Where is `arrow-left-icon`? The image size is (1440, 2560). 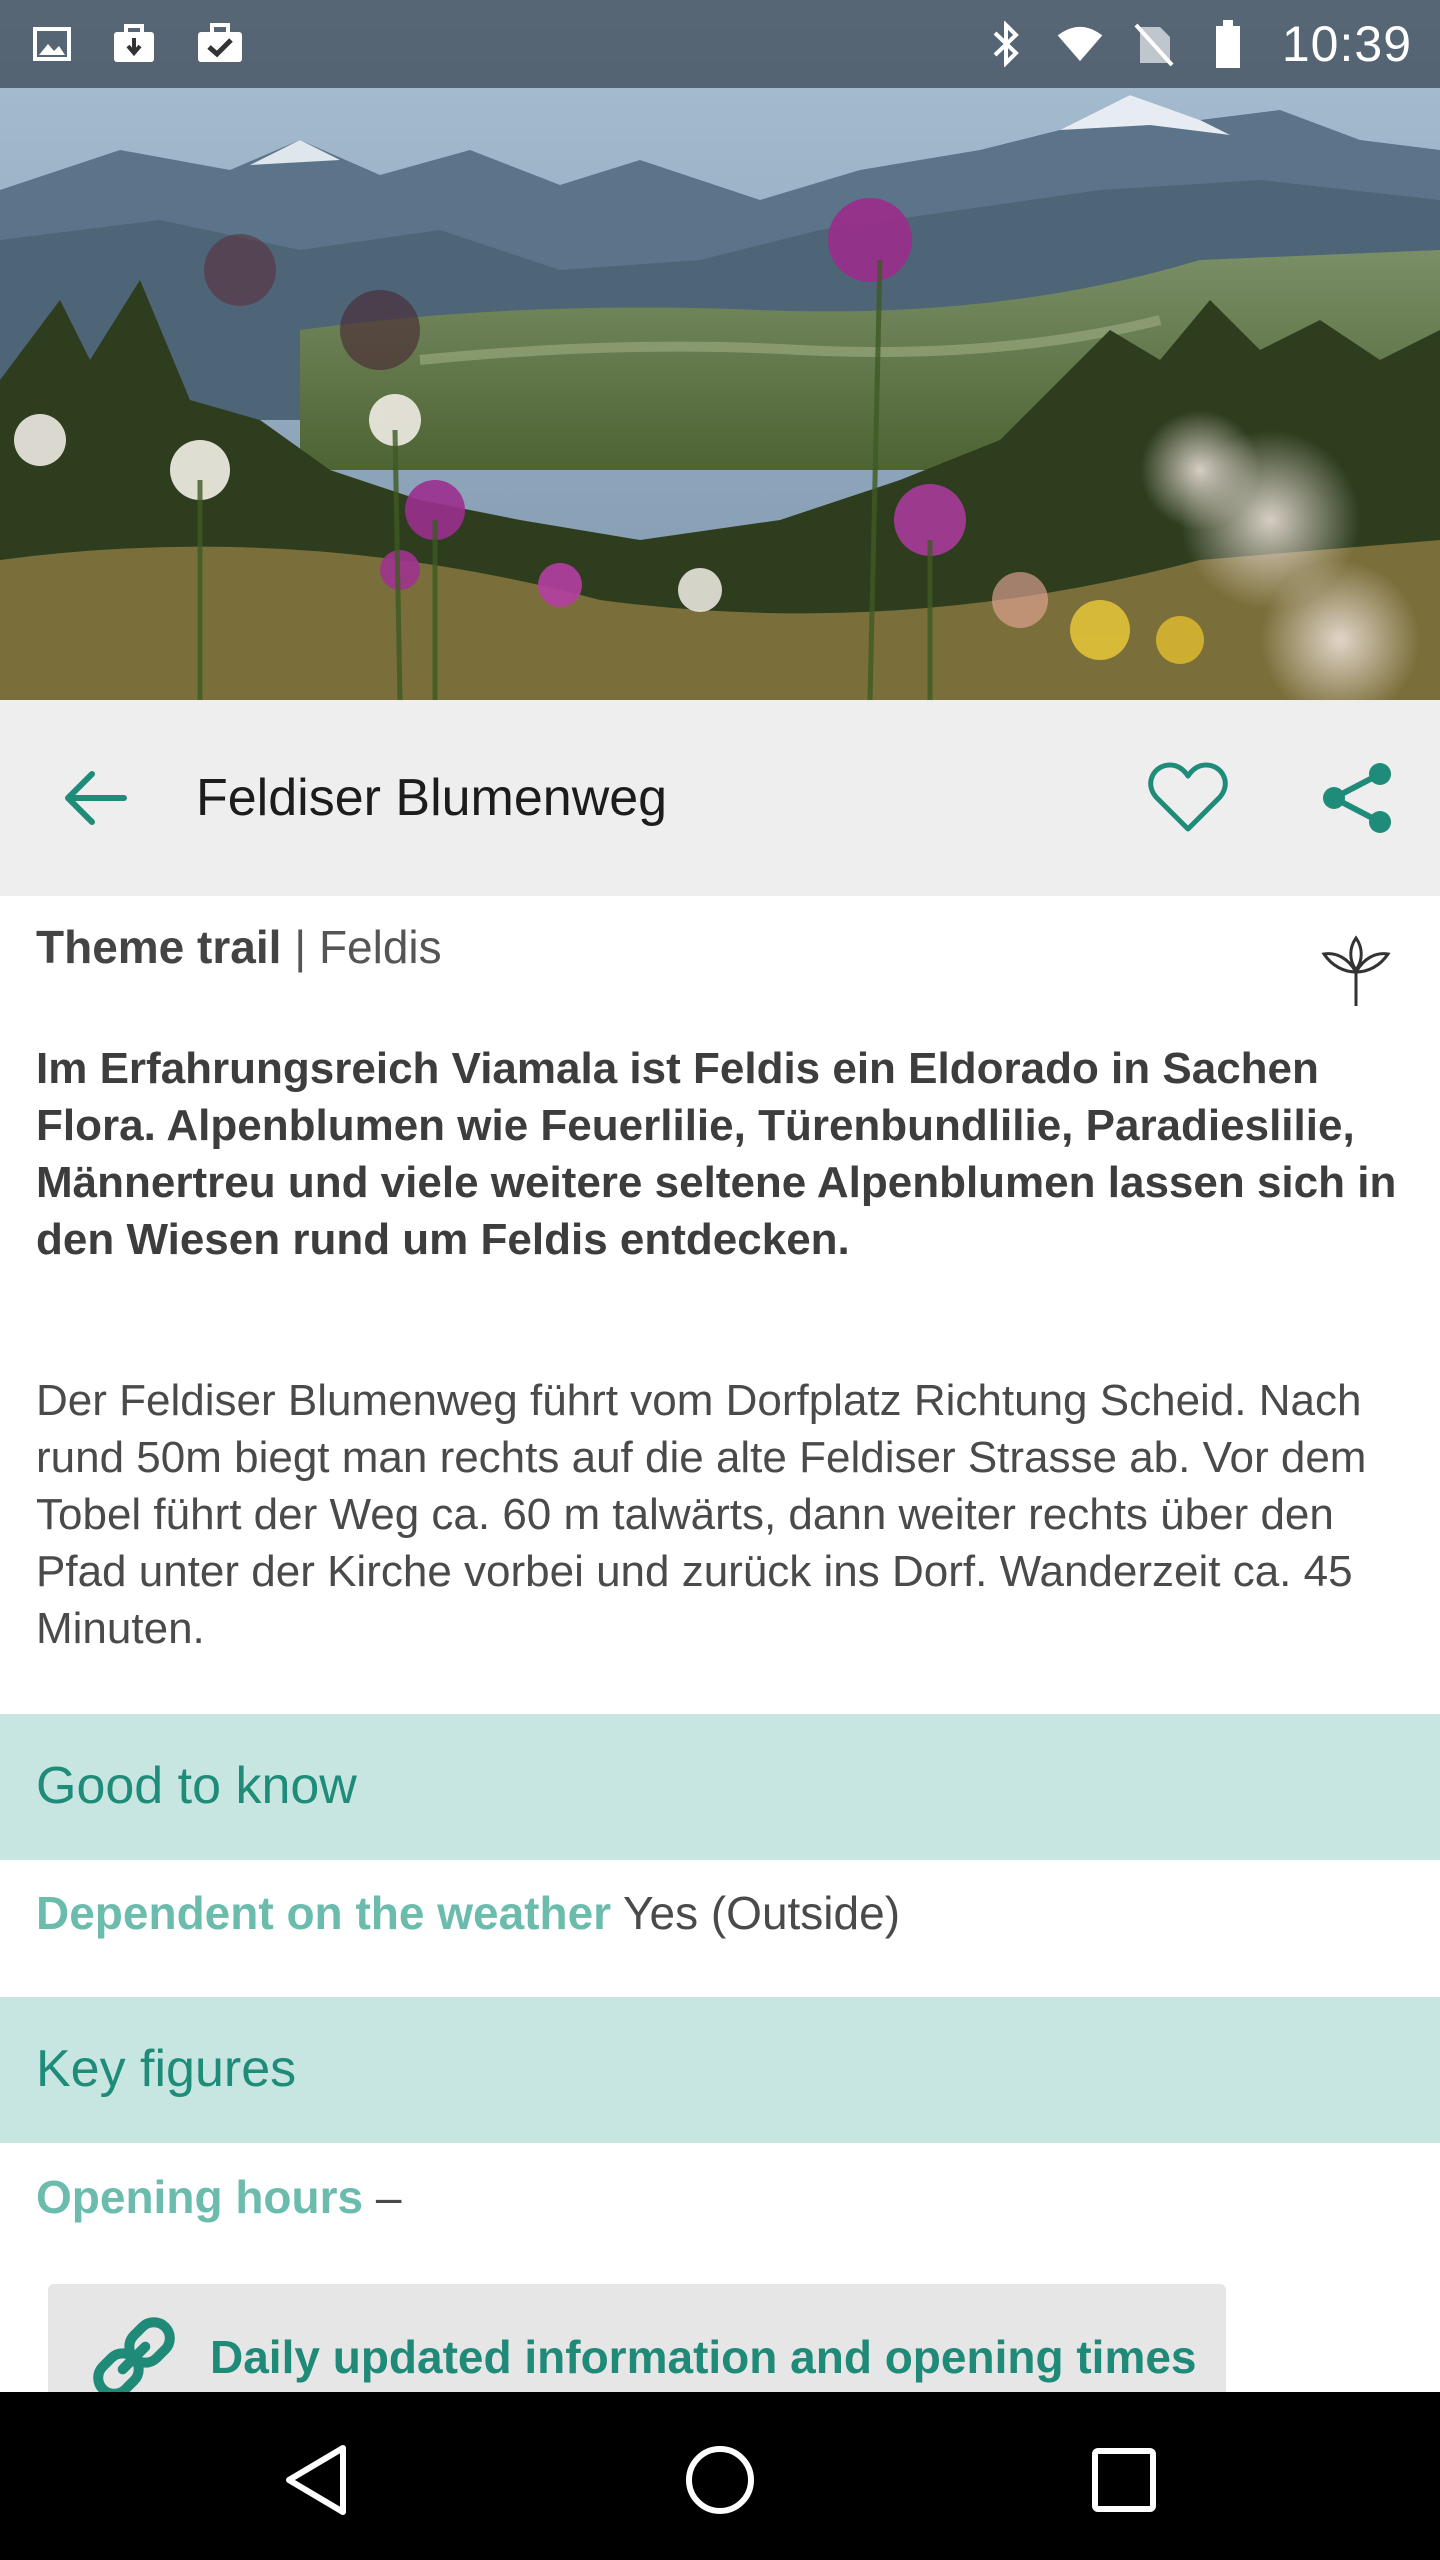 arrow-left-icon is located at coordinates (96, 798).